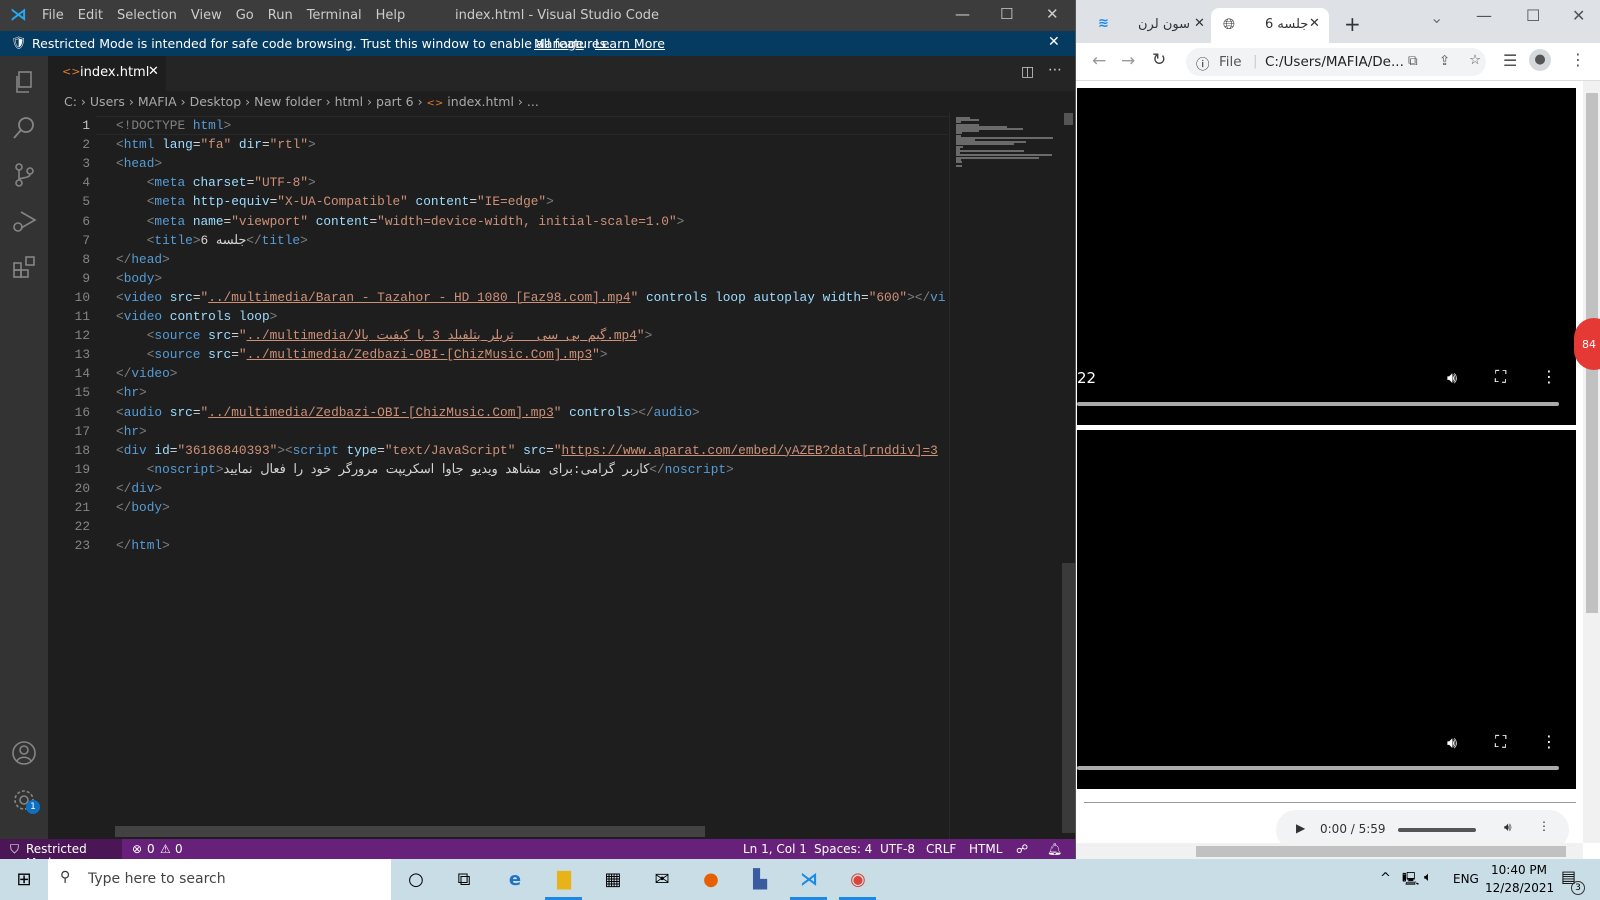 The image size is (1600, 900). What do you see at coordinates (70, 101) in the screenshot?
I see `breadcrumb-item: C:` at bounding box center [70, 101].